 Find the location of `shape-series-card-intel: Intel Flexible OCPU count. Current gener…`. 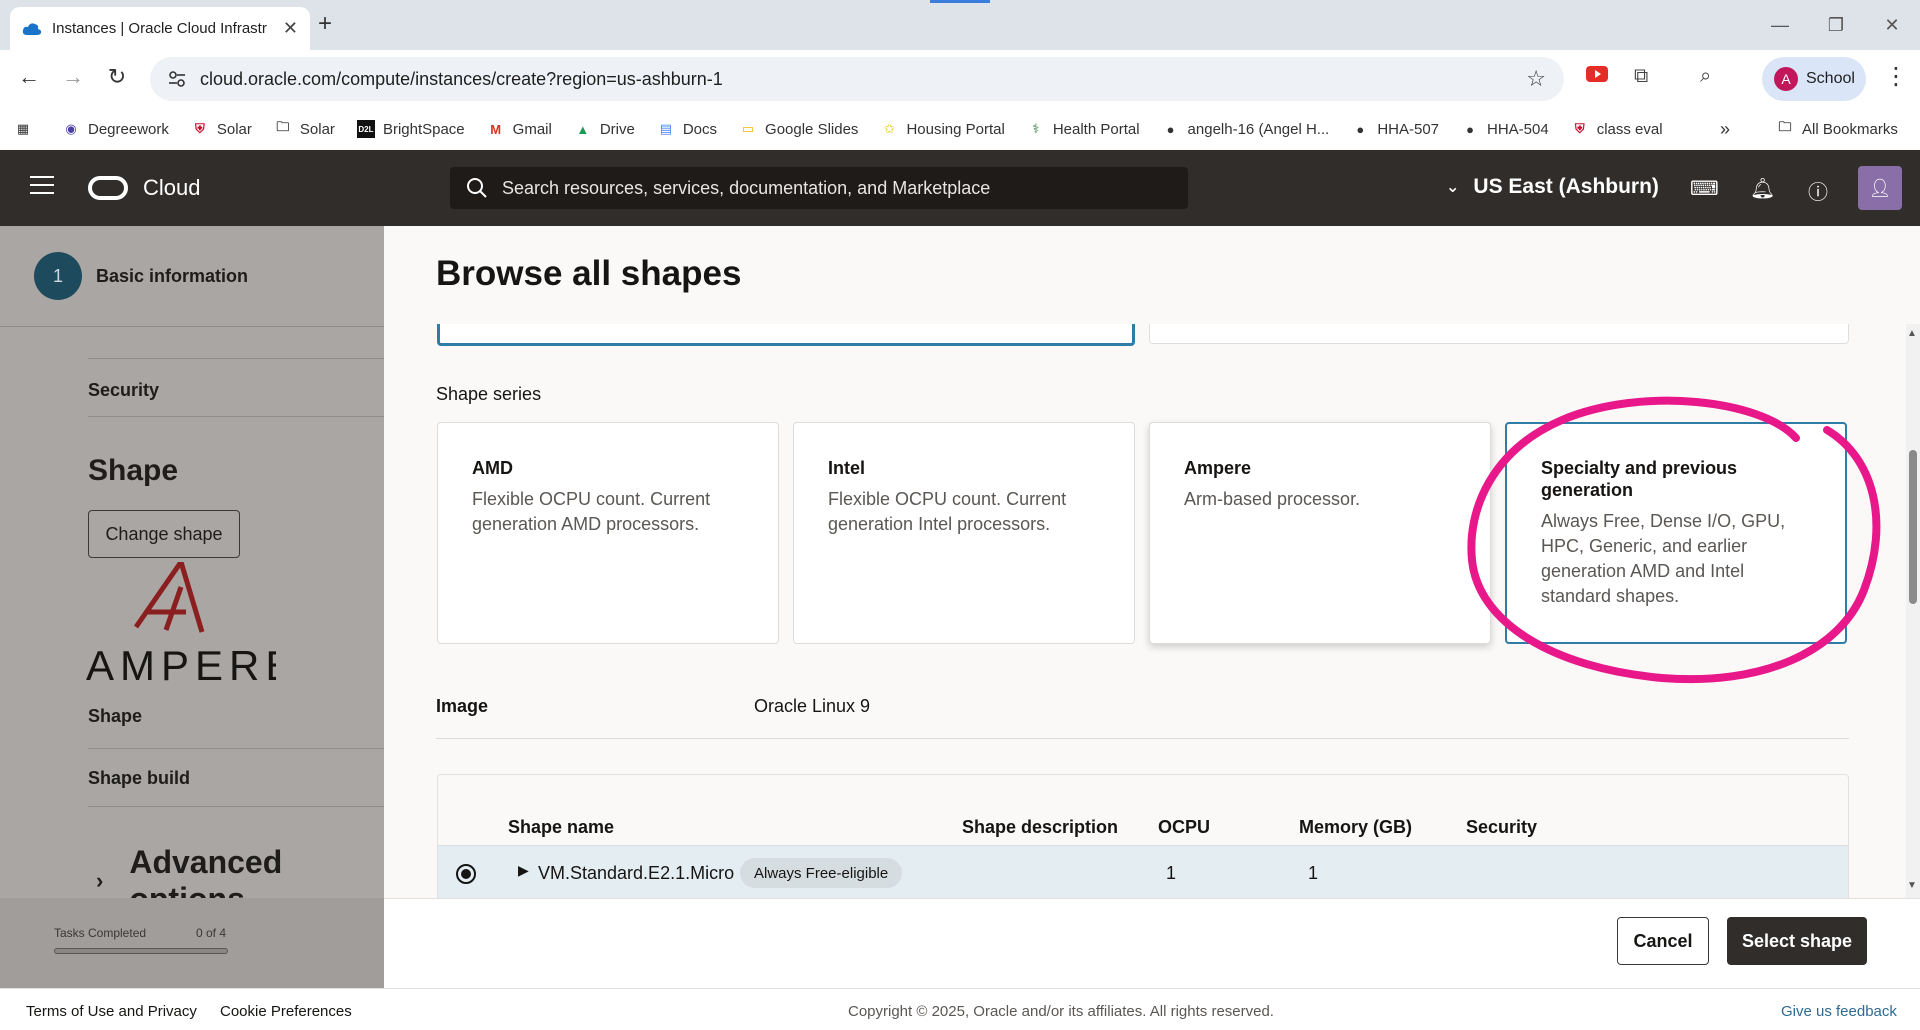

shape-series-card-intel: Intel Flexible OCPU count. Current gener… is located at coordinates (964, 533).